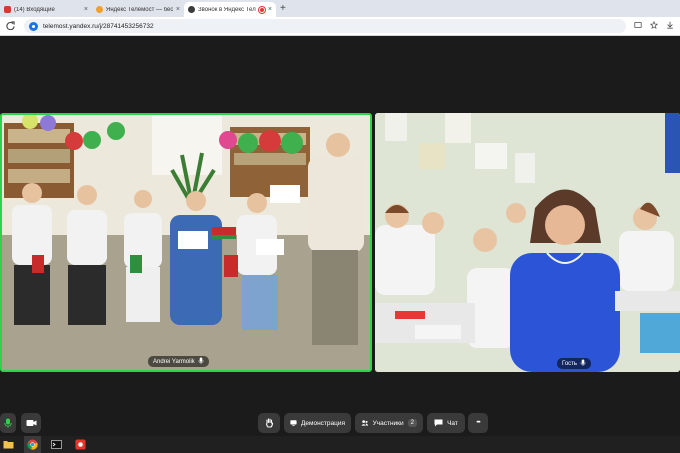  Describe the element at coordinates (12, 26) in the screenshot. I see `reload-icon` at that location.